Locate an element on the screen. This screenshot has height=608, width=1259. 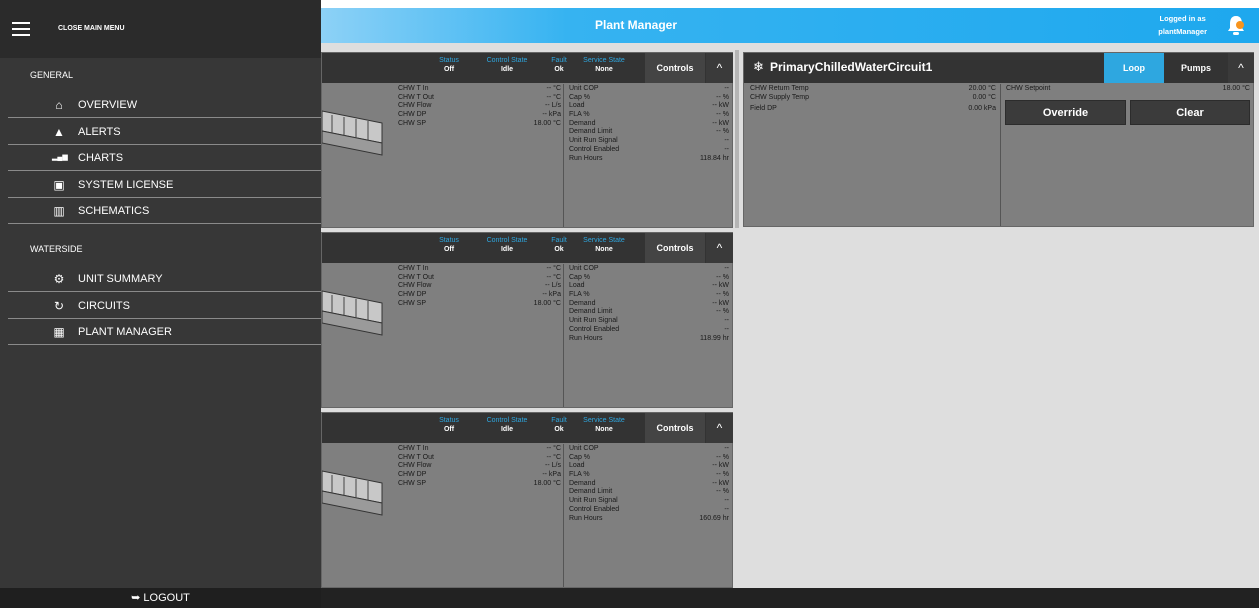
value-reading: 20.00 °C is located at coordinates (982, 88).